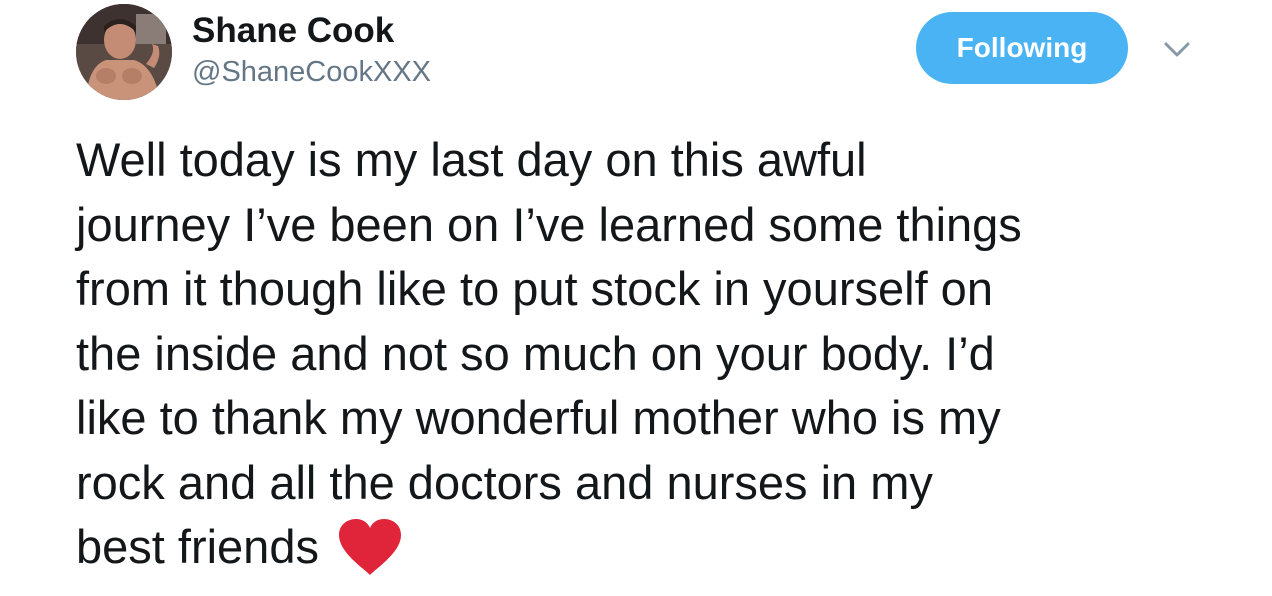  Describe the element at coordinates (471, 159) in the screenshot. I see `tweet-text-line: Well today is my last day on this awful` at that location.